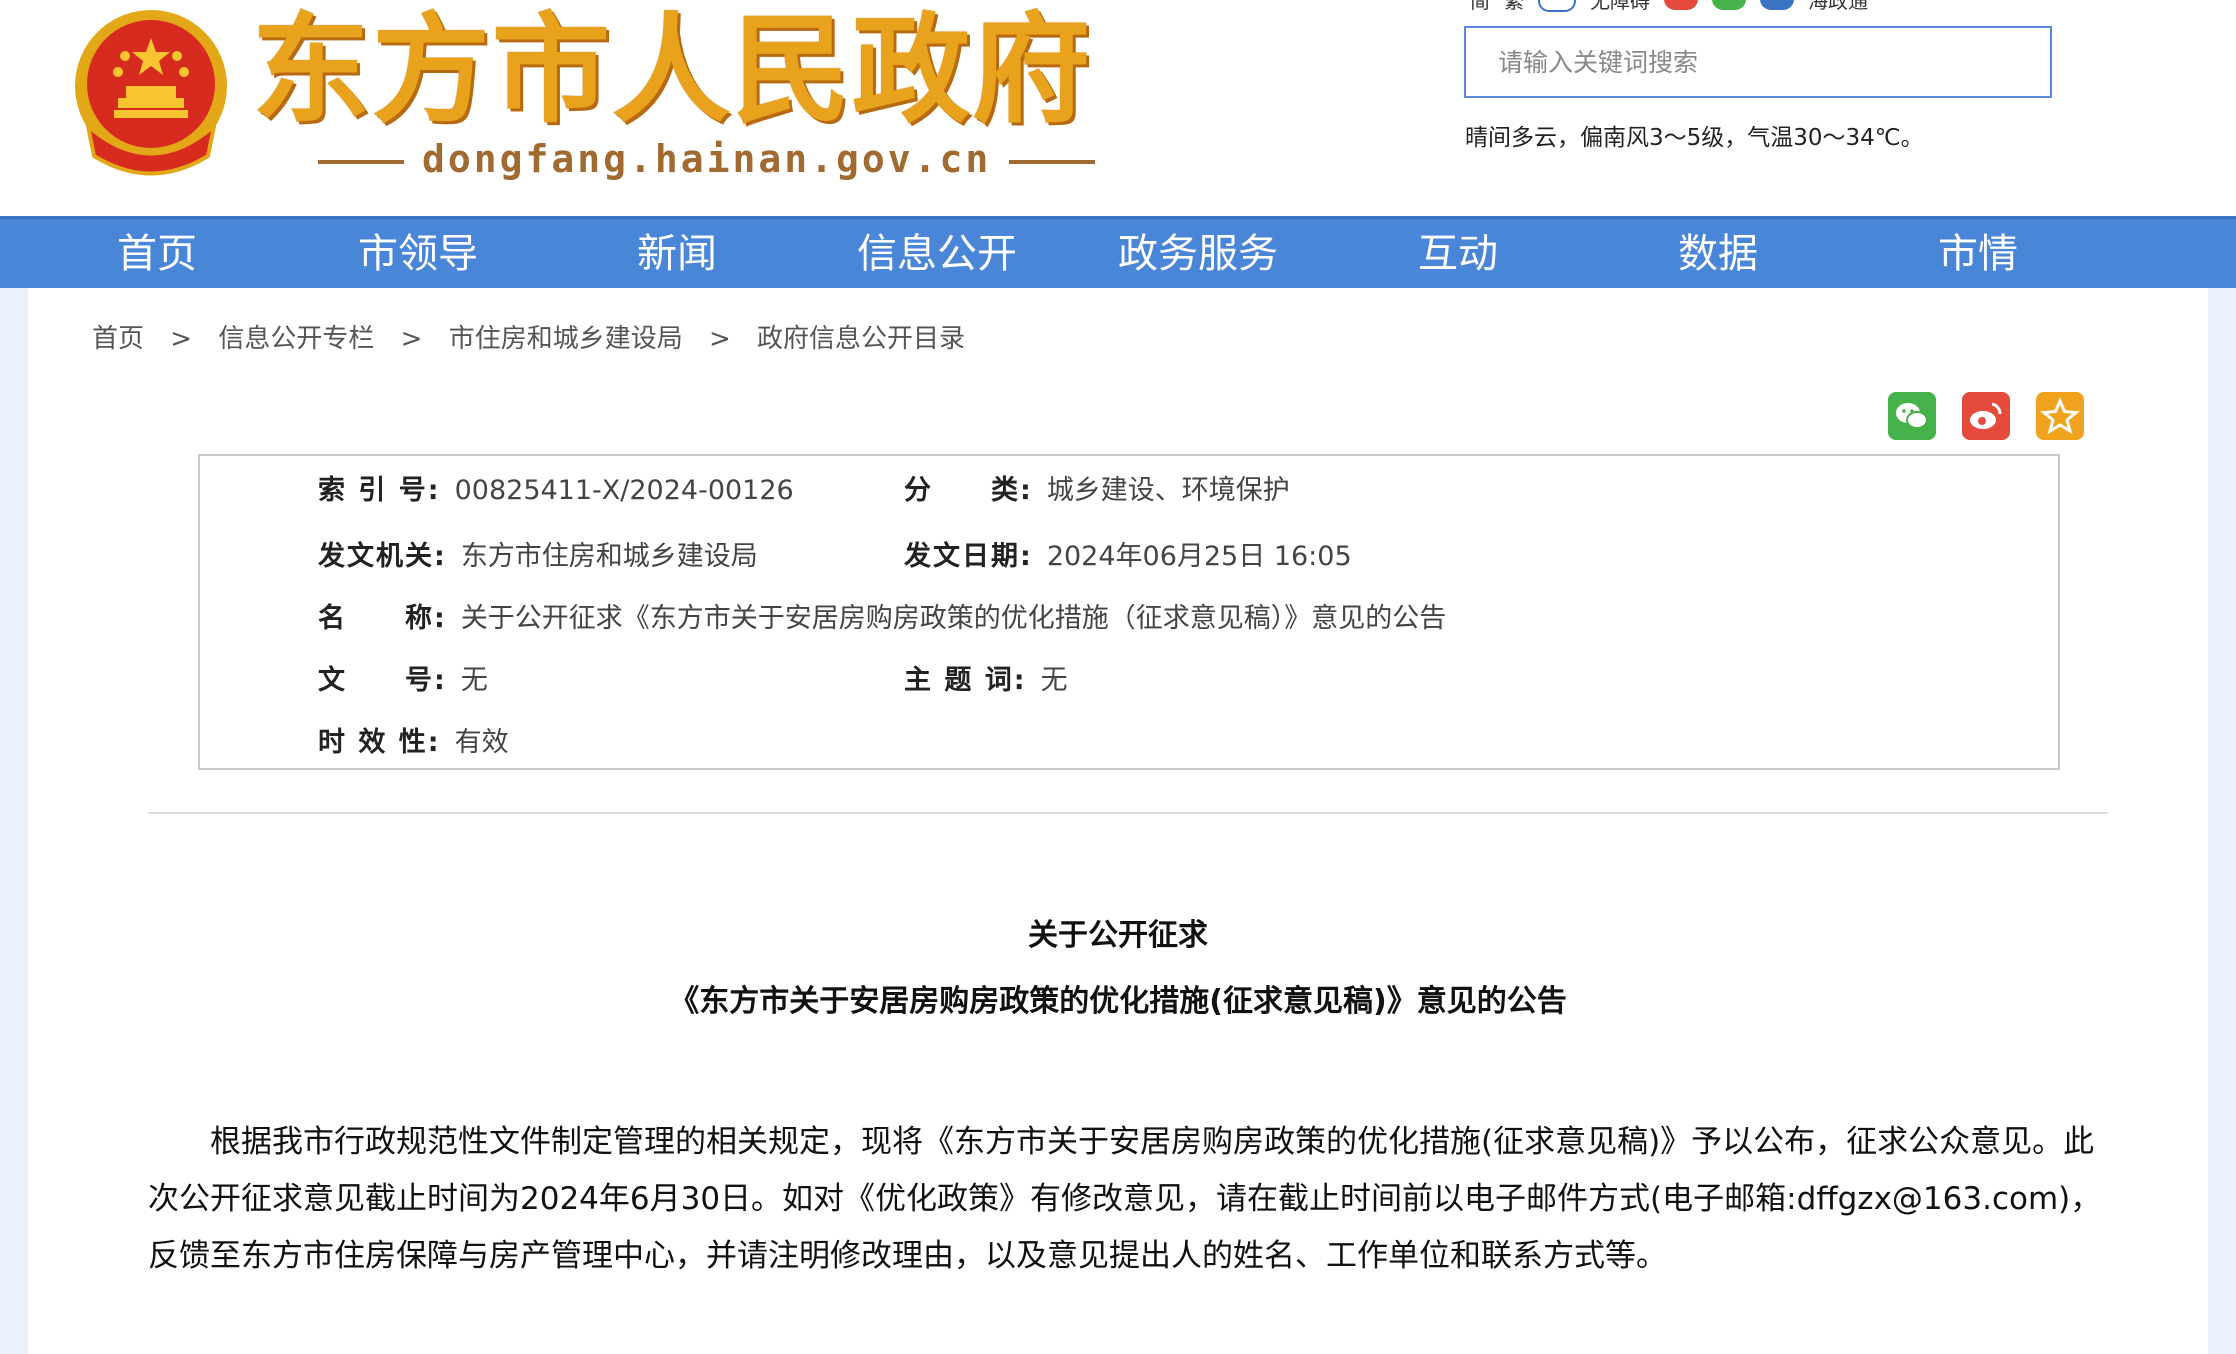  I want to click on breadcrumb-home: 首页, so click(118, 336).